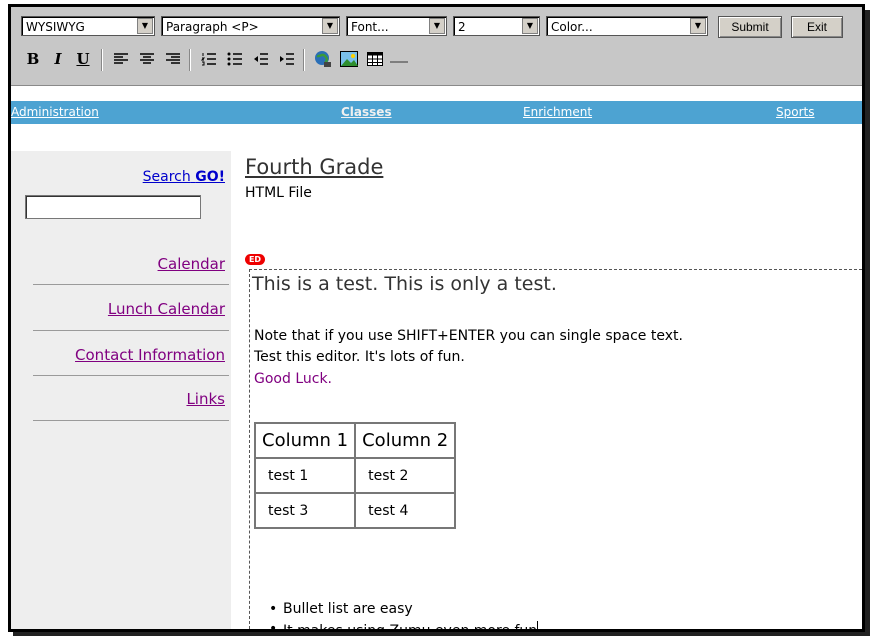  I want to click on nav-enrichment: Enrichment, so click(557, 112).